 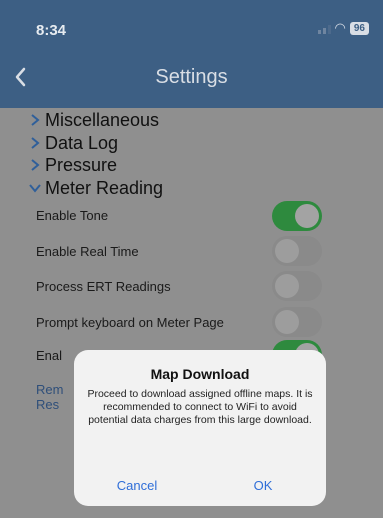 I want to click on ok-button: OK, so click(x=263, y=486).